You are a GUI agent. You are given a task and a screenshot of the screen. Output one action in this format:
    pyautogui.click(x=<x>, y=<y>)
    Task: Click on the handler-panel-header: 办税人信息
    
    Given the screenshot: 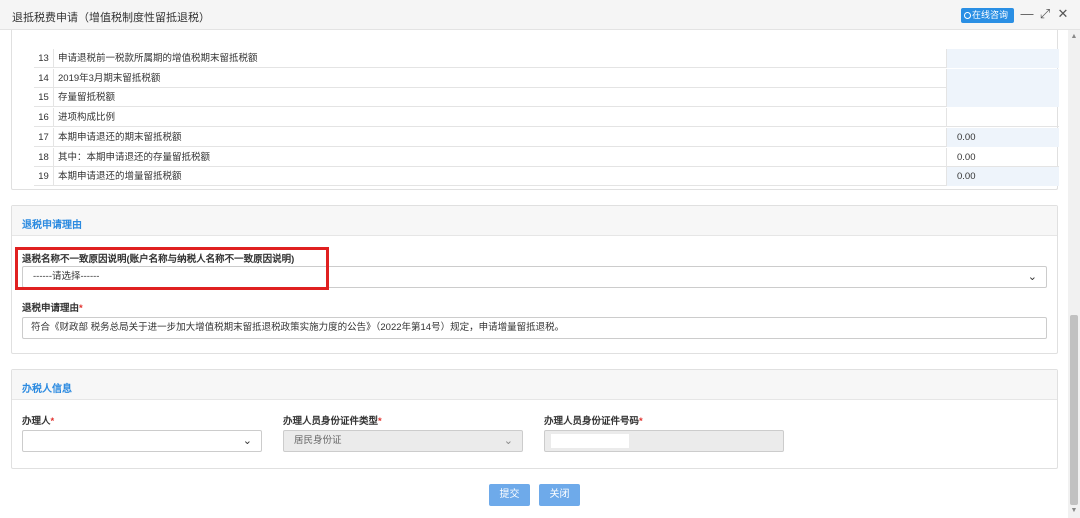 What is the action you would take?
    pyautogui.click(x=534, y=385)
    